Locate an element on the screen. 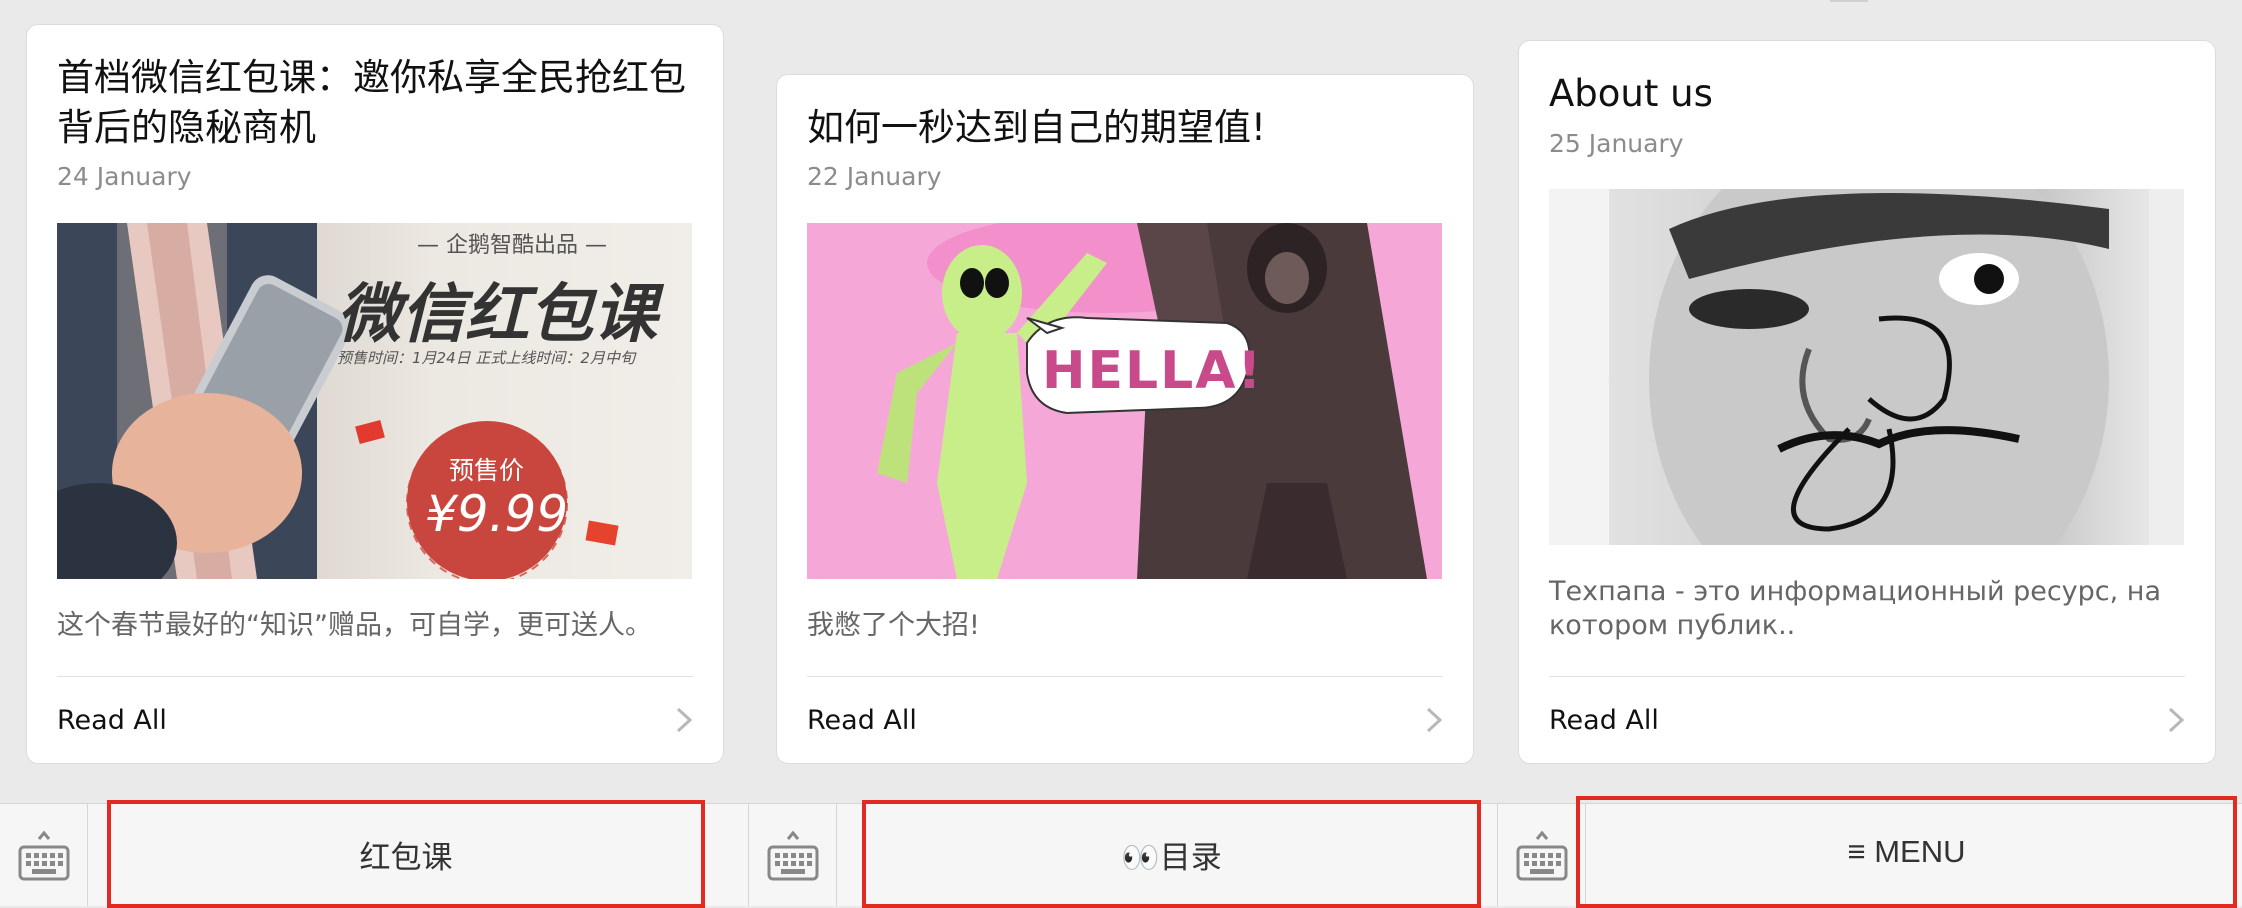  portrait-photo is located at coordinates (1866, 367).